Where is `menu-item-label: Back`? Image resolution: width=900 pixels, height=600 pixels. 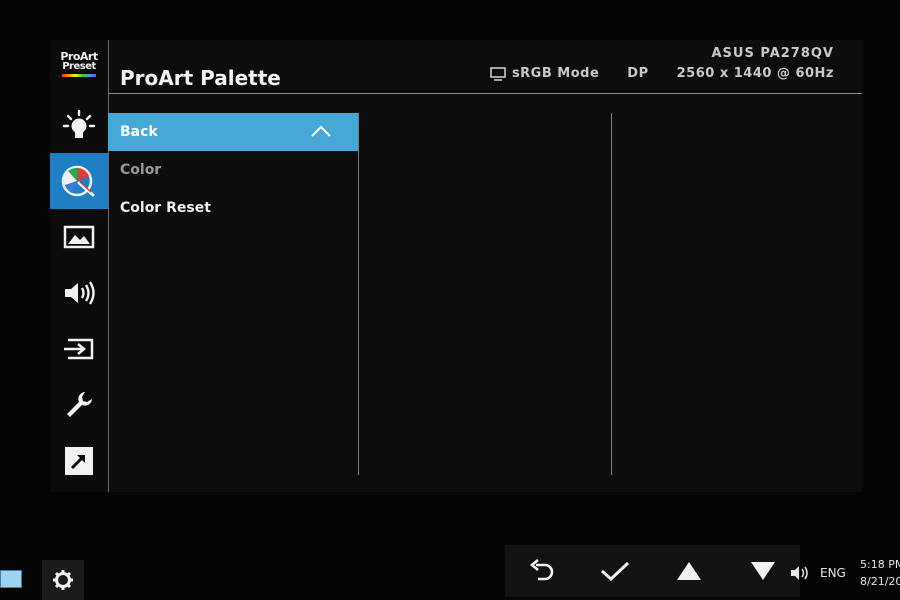 menu-item-label: Back is located at coordinates (139, 132).